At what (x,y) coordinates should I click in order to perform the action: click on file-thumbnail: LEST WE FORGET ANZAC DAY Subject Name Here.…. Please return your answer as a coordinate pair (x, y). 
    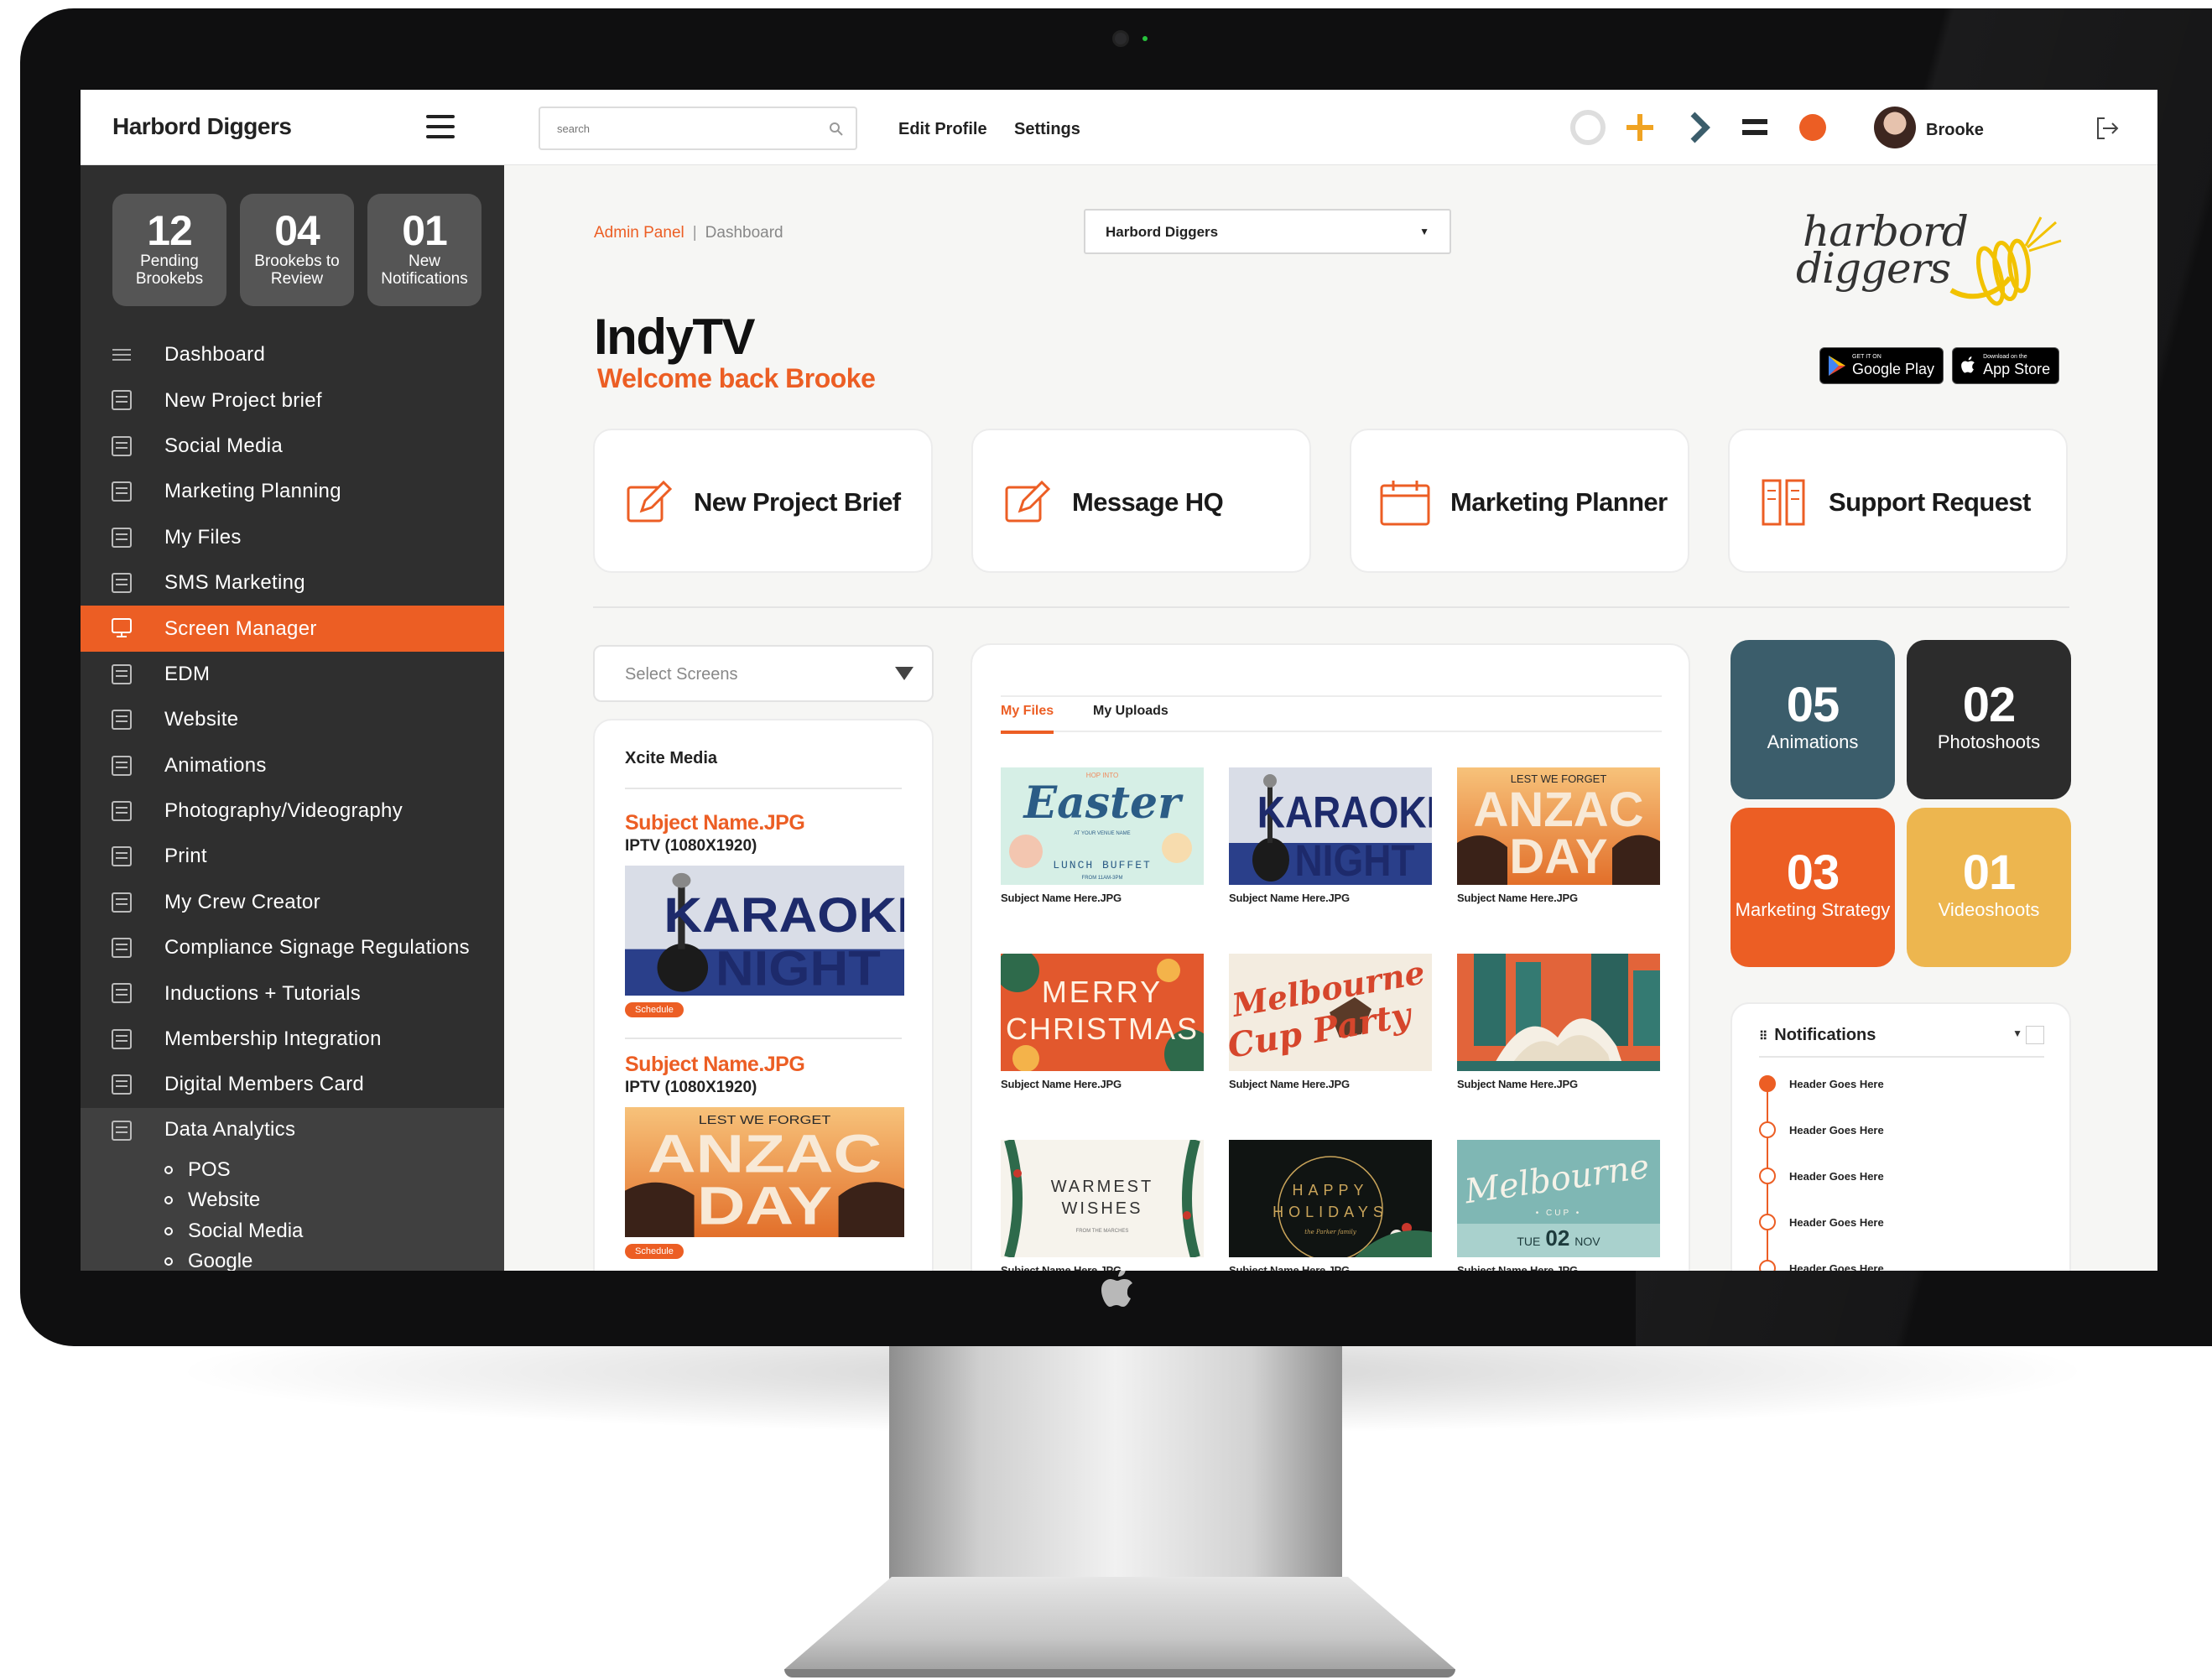
    Looking at the image, I should click on (1559, 835).